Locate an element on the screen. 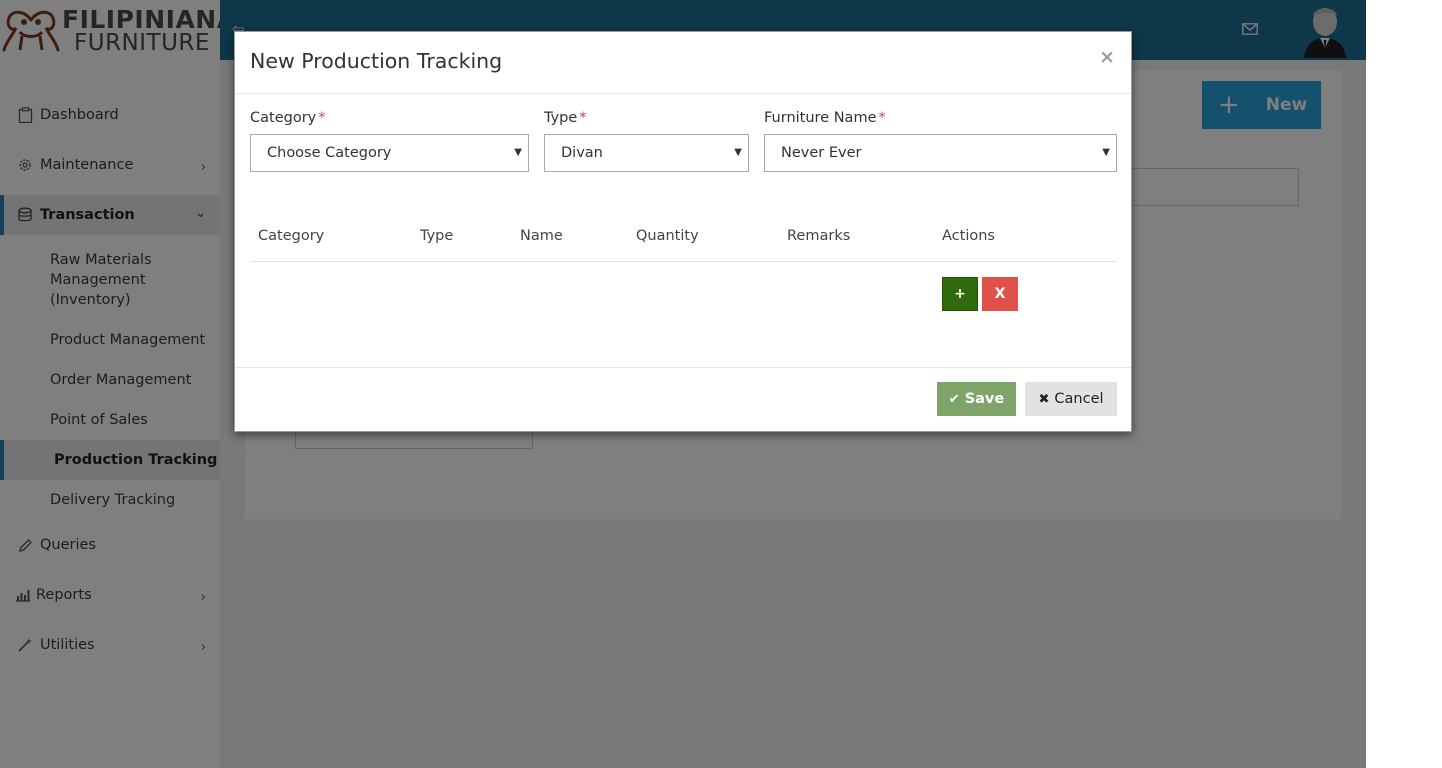 The image size is (1442, 768). column-header-actions: Actions is located at coordinates (968, 236).